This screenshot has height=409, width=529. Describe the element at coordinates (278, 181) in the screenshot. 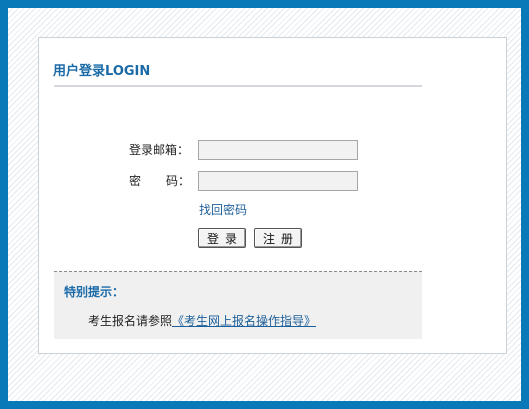

I see `password-input` at that location.